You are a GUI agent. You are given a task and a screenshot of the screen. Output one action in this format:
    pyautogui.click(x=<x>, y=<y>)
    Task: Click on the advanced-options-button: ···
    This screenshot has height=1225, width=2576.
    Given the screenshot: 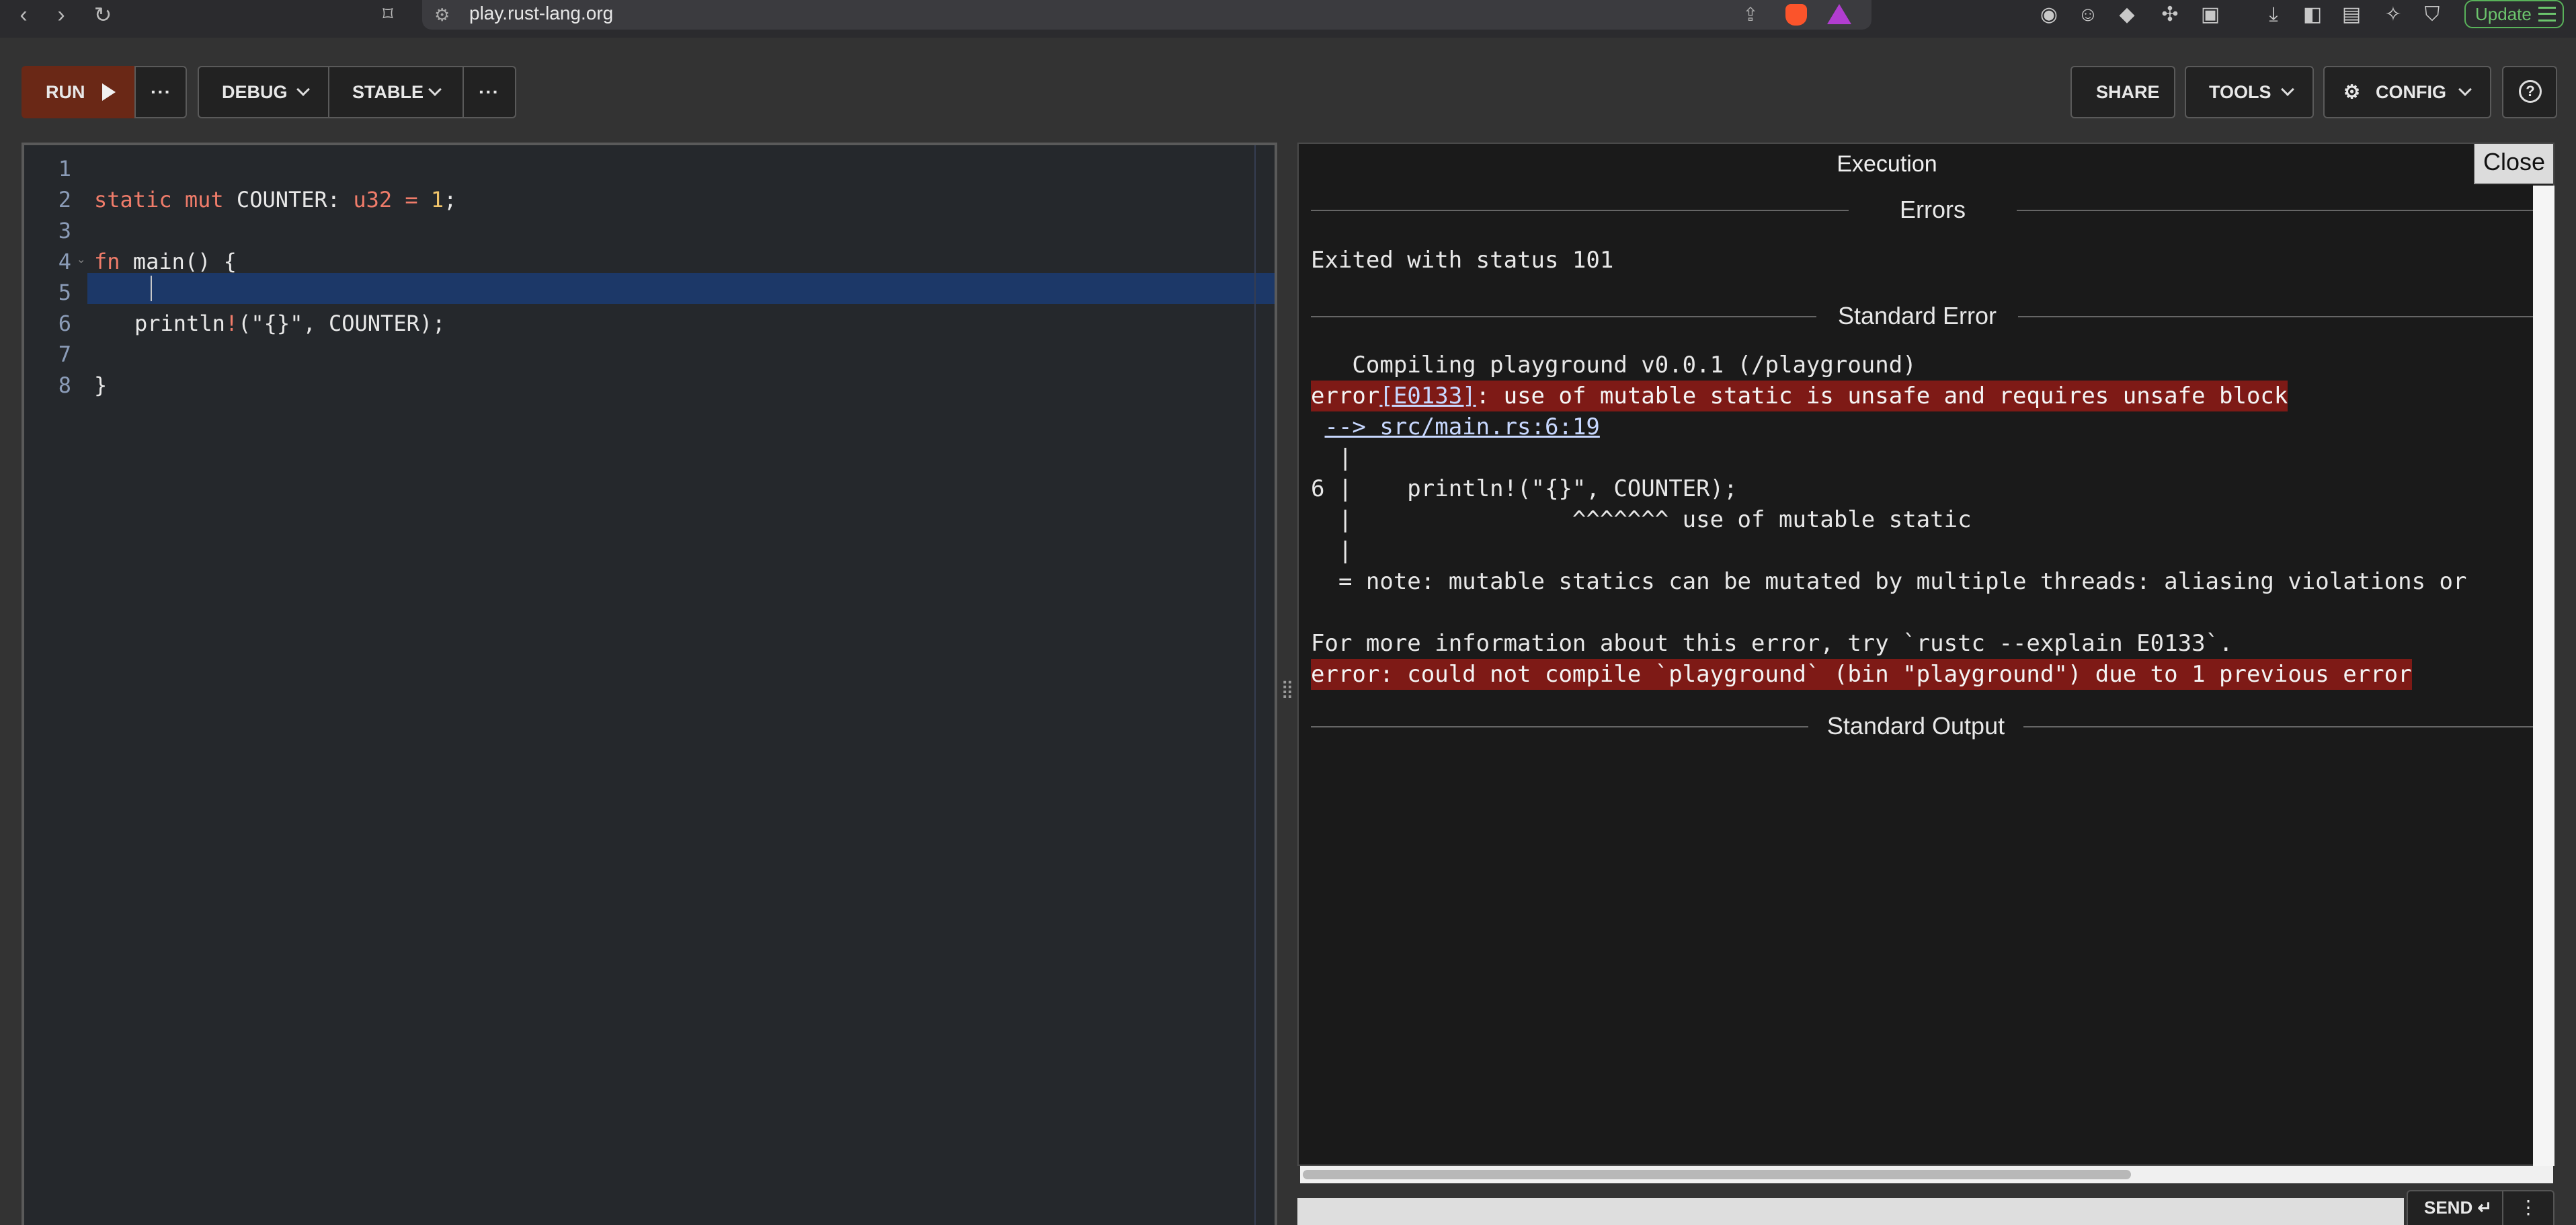 What is the action you would take?
    pyautogui.click(x=489, y=92)
    